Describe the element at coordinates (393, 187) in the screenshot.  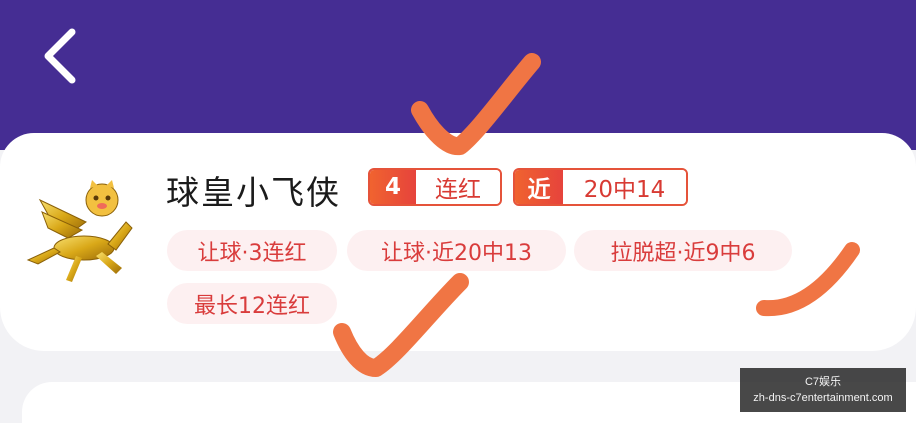
I see `streak-count: 4` at that location.